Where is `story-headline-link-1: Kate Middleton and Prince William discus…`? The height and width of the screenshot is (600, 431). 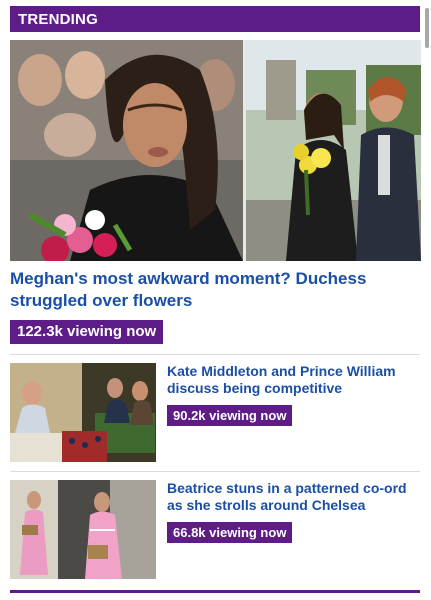
story-headline-link-1: Kate Middleton and Prince William discus… is located at coordinates (294, 380).